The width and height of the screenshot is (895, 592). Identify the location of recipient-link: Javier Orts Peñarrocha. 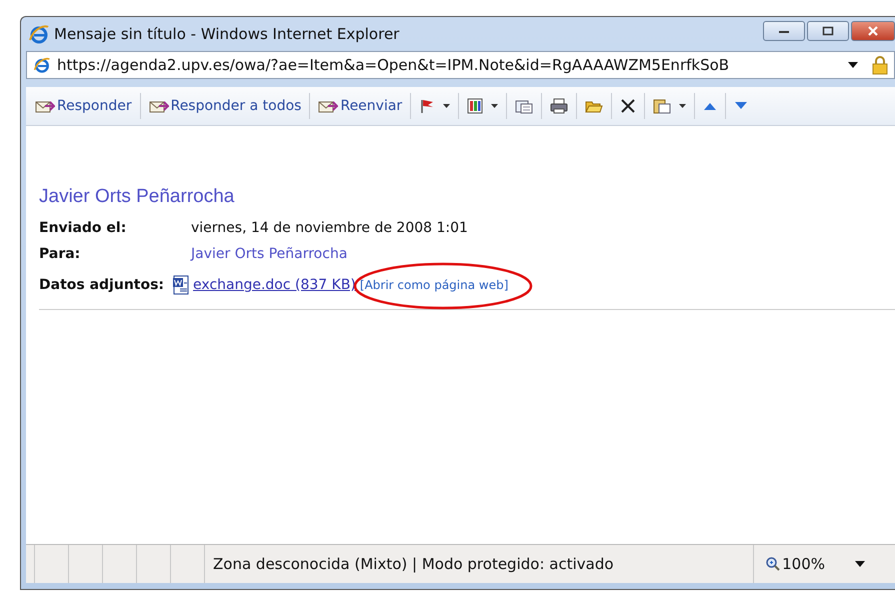
(269, 254).